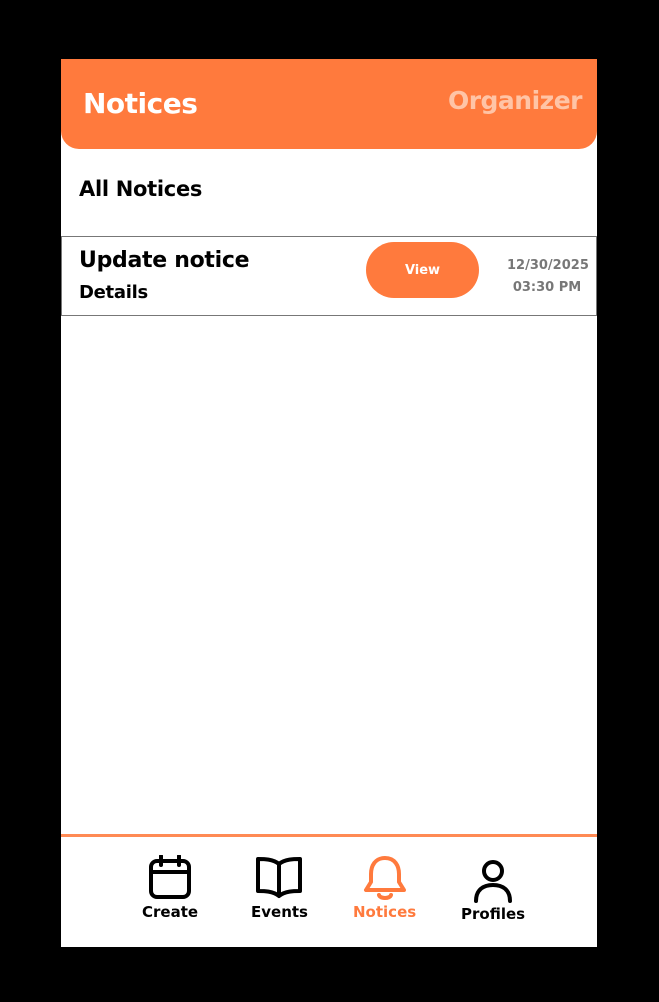 This screenshot has height=1002, width=659. Describe the element at coordinates (547, 287) in the screenshot. I see `notice-time: 03:30 PM` at that location.